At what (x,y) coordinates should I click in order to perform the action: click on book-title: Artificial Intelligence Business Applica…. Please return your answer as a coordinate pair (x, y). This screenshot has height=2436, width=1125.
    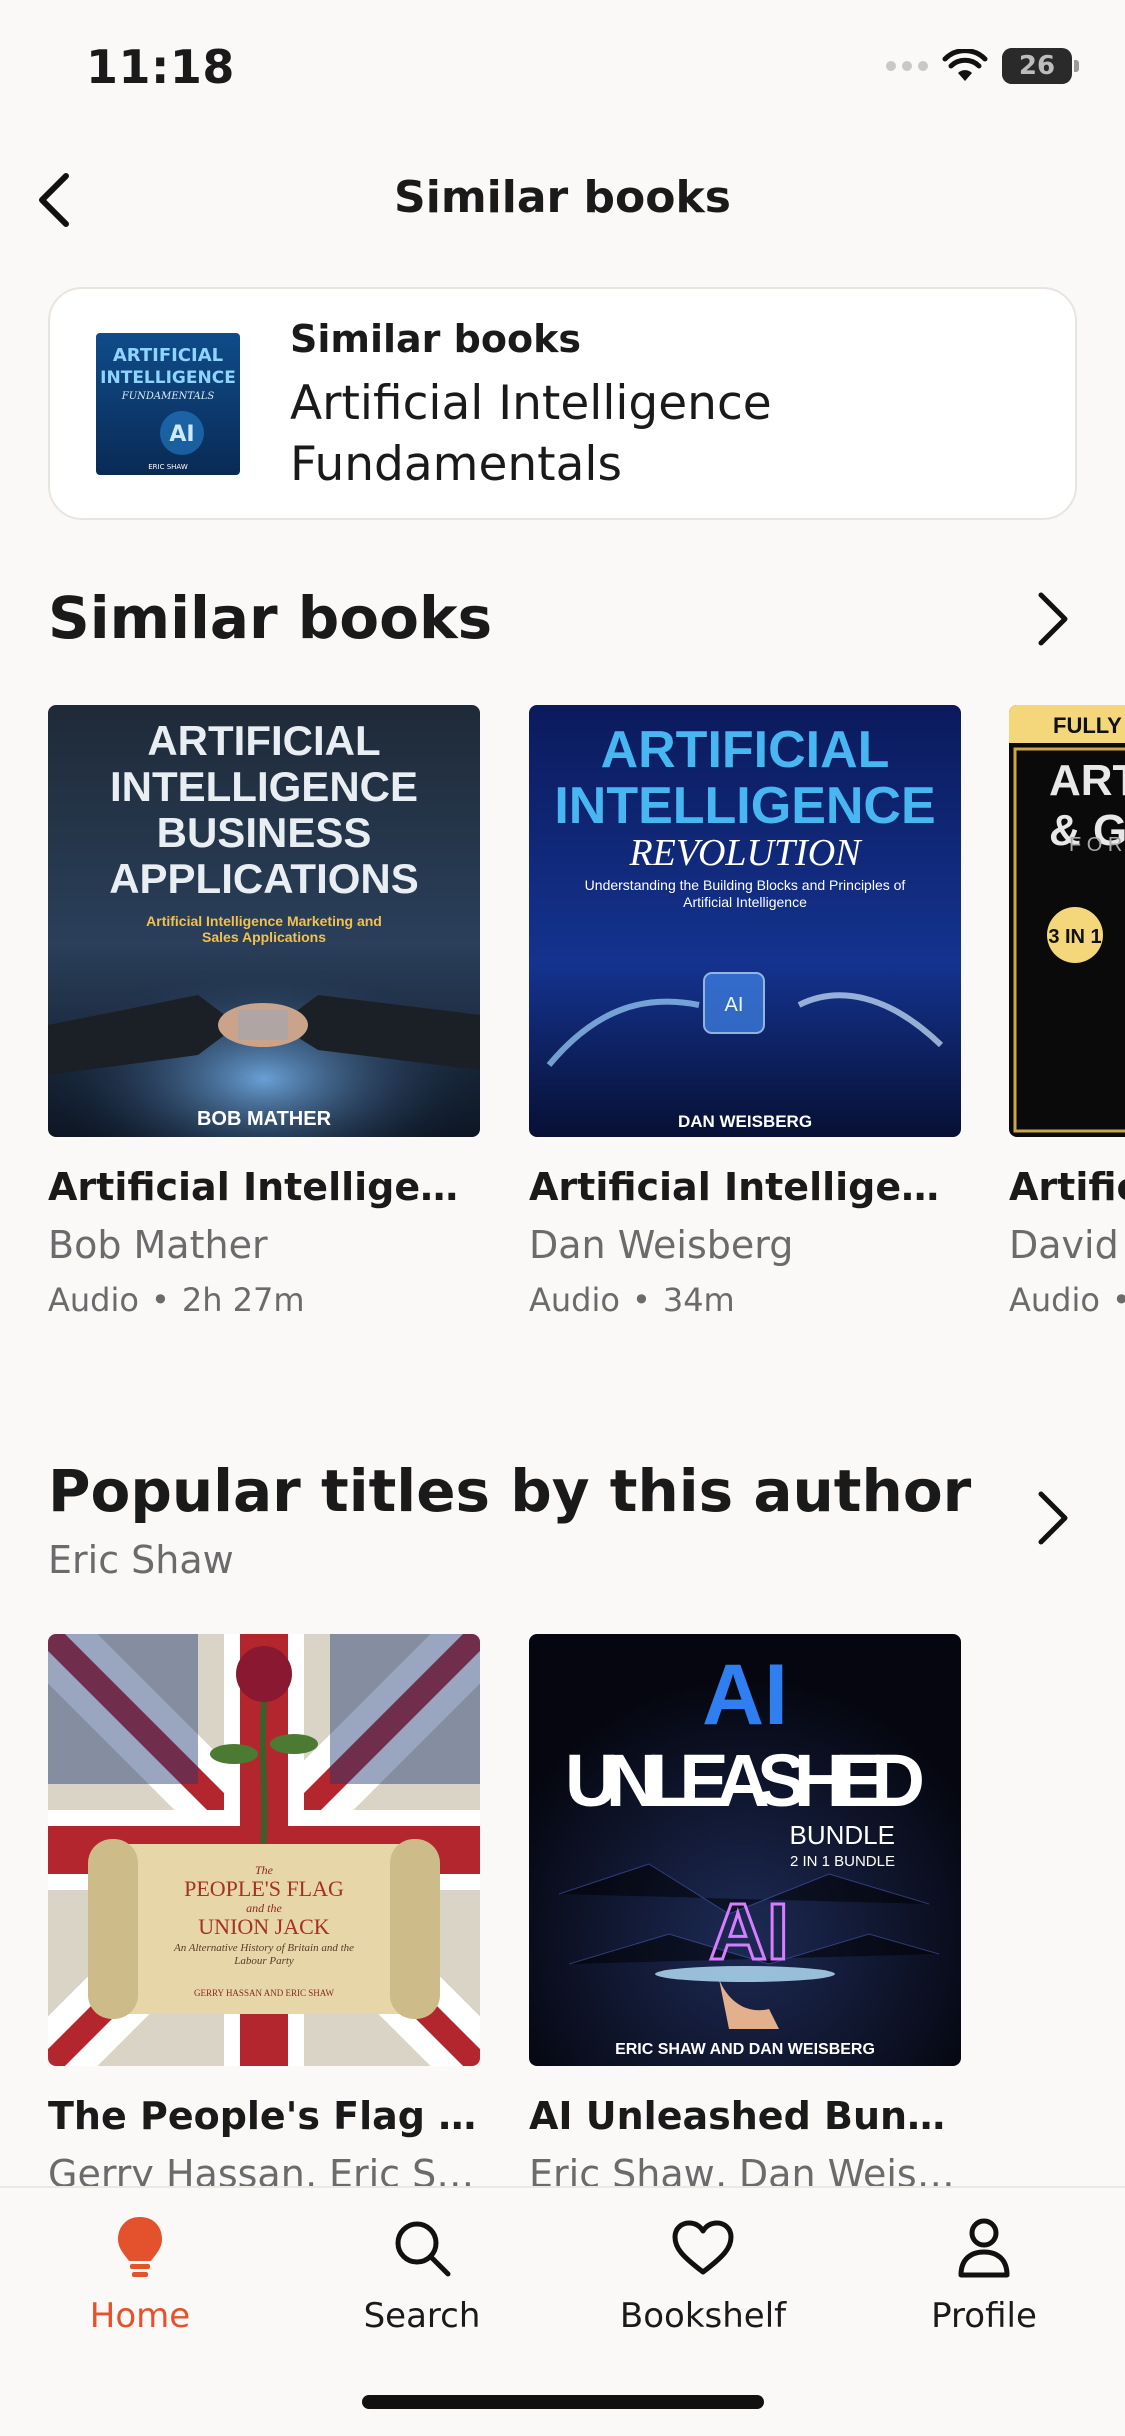
    Looking at the image, I should click on (264, 1187).